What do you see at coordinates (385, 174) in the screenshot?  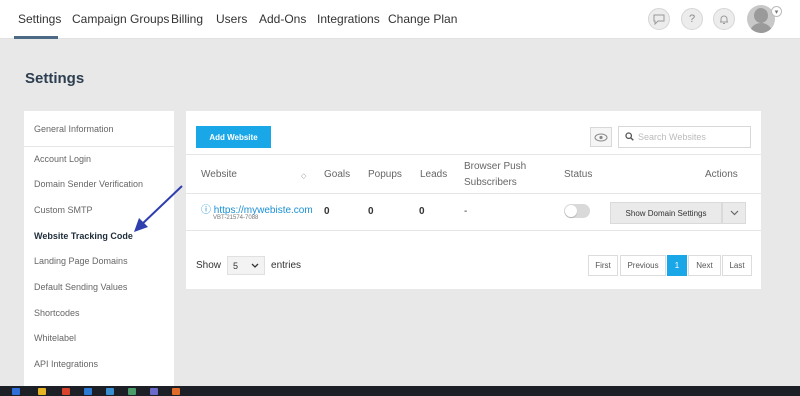 I see `column-popups: Popups` at bounding box center [385, 174].